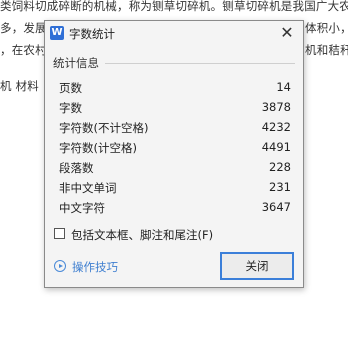  What do you see at coordinates (70, 108) in the screenshot?
I see `stat-label: 字数` at bounding box center [70, 108].